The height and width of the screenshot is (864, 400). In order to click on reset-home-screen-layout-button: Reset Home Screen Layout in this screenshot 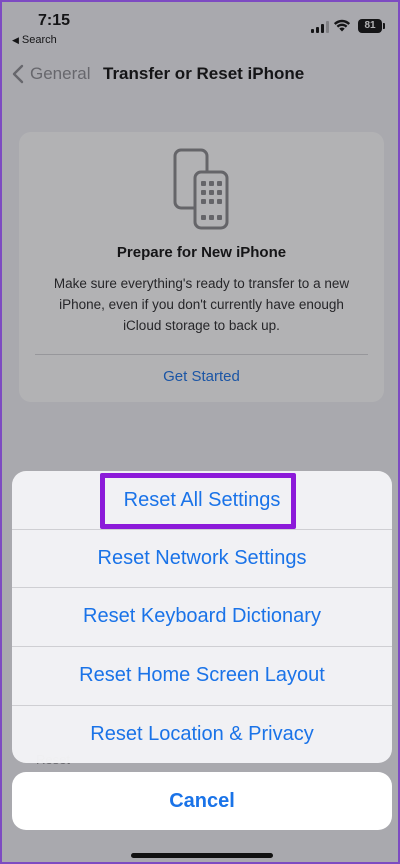, I will do `click(202, 675)`.